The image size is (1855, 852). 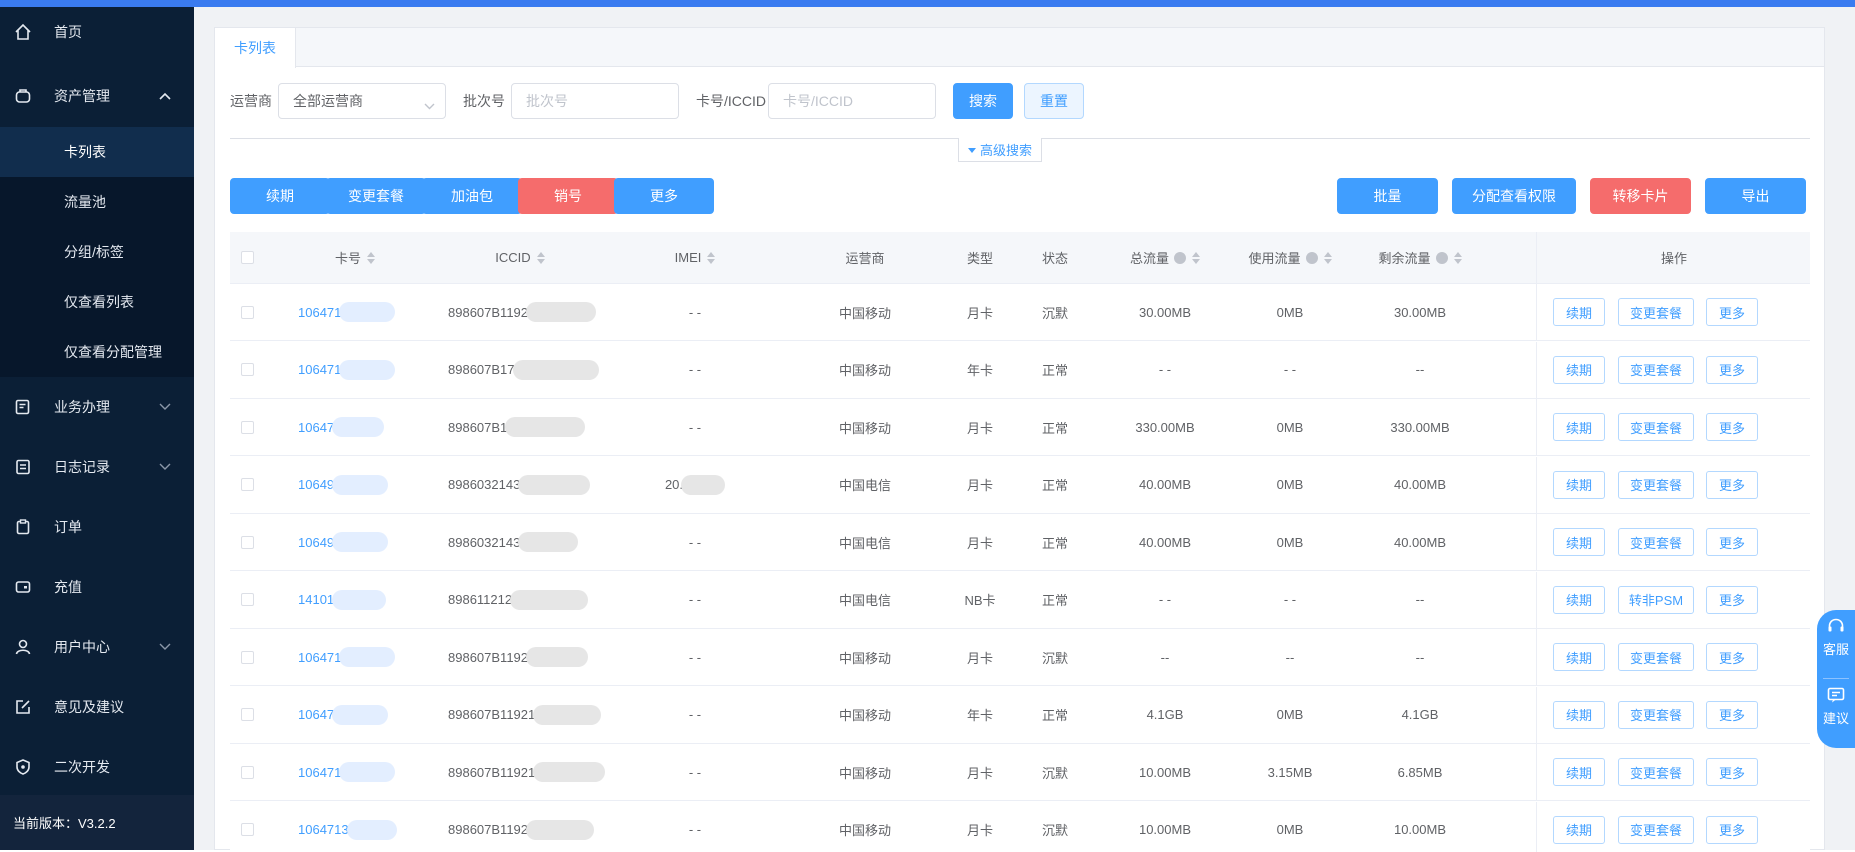 What do you see at coordinates (97, 767) in the screenshot?
I see `sidebar-item-dev: 二次开发` at bounding box center [97, 767].